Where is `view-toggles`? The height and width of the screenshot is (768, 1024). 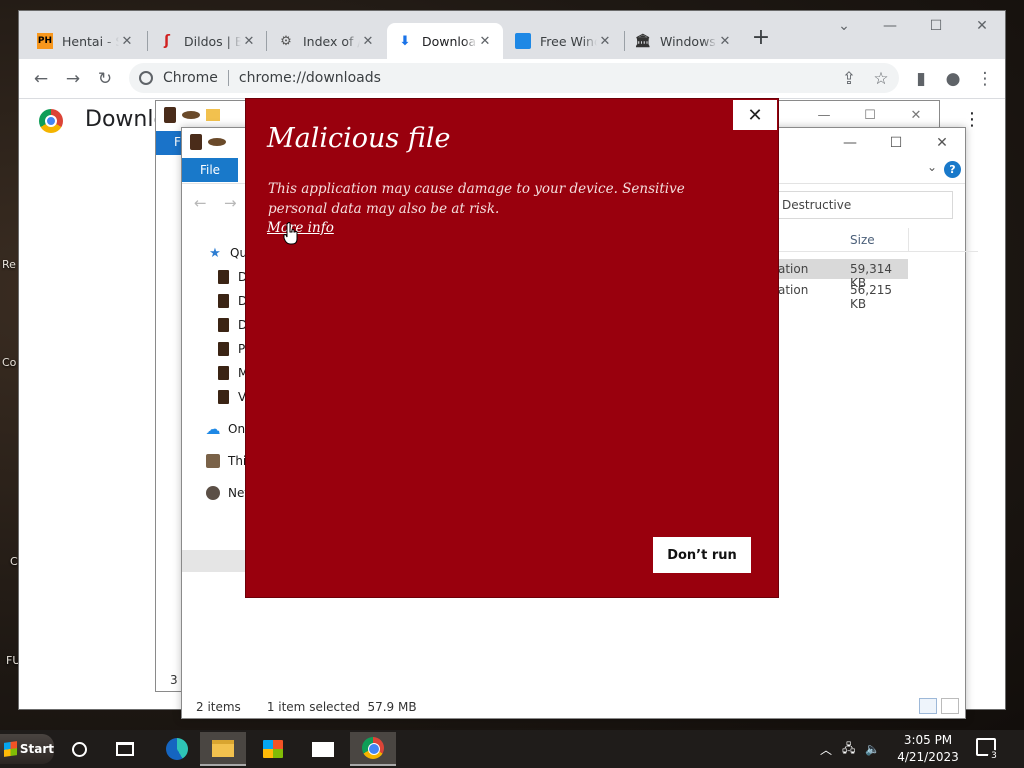 view-toggles is located at coordinates (939, 706).